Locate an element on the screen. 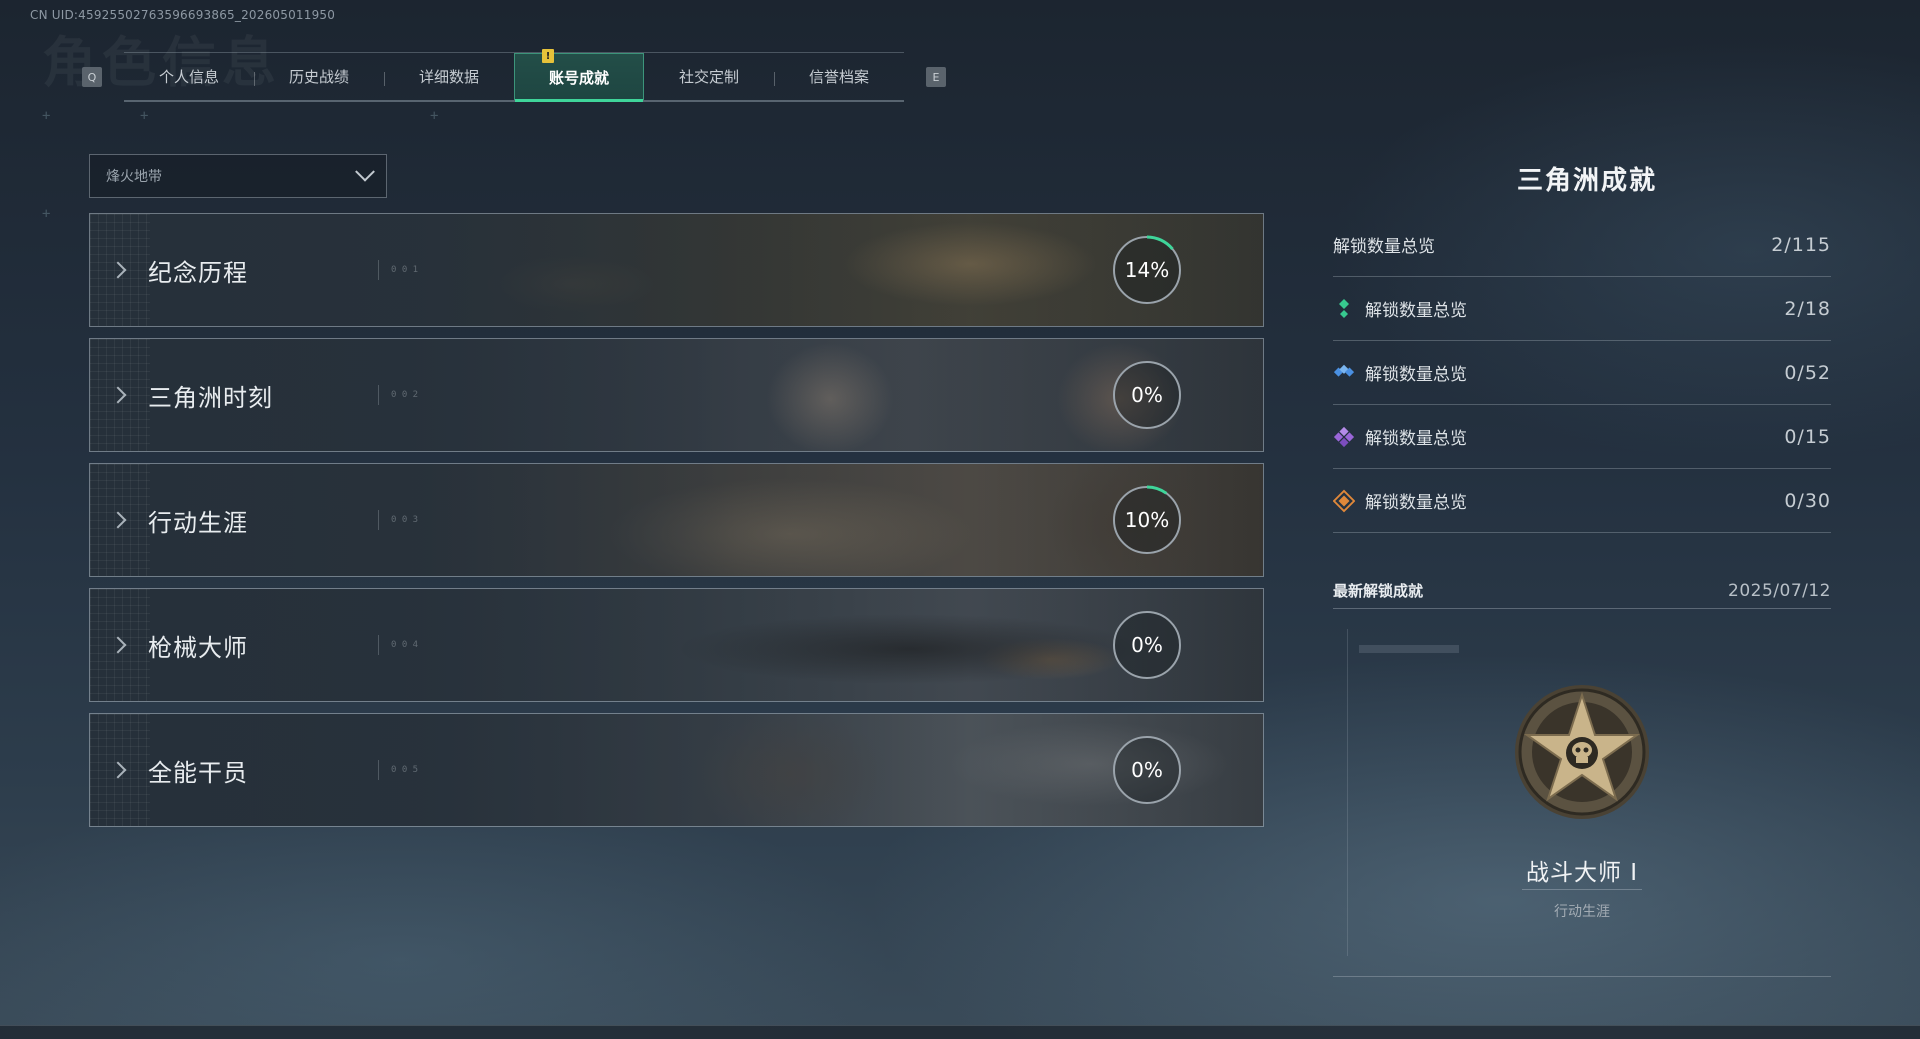 The height and width of the screenshot is (1039, 1920). tab-social-custom: 社交定制 is located at coordinates (709, 76).